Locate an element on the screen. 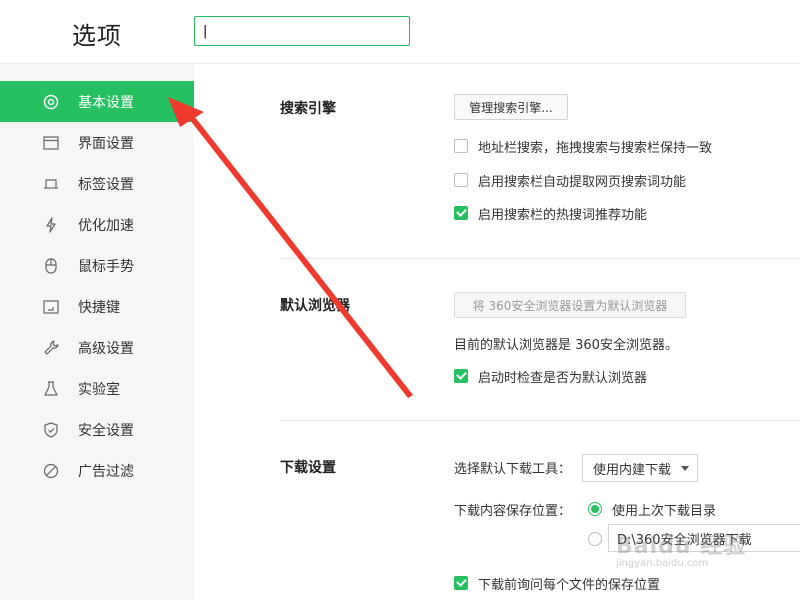  sidebar-item-optimize: 优化加速 is located at coordinates (97, 224).